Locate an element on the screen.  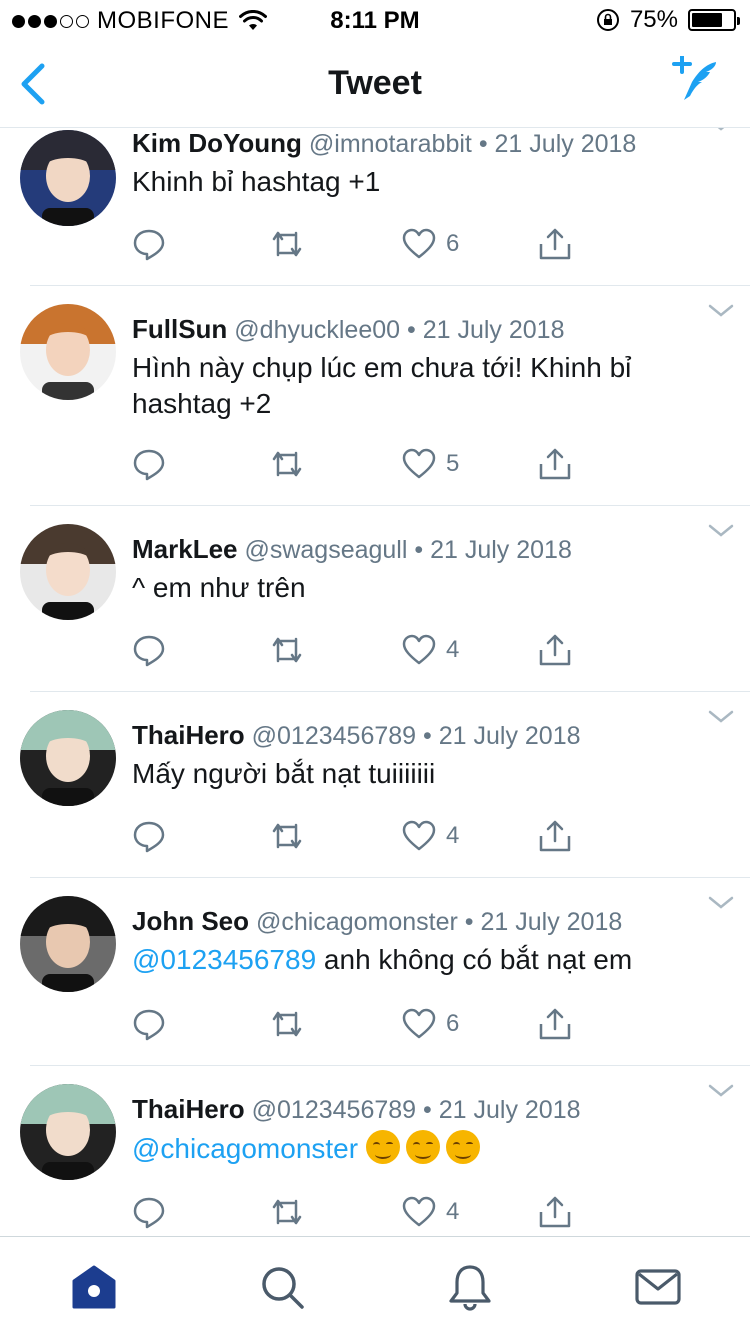
like-count: 5 is located at coordinates (453, 463).